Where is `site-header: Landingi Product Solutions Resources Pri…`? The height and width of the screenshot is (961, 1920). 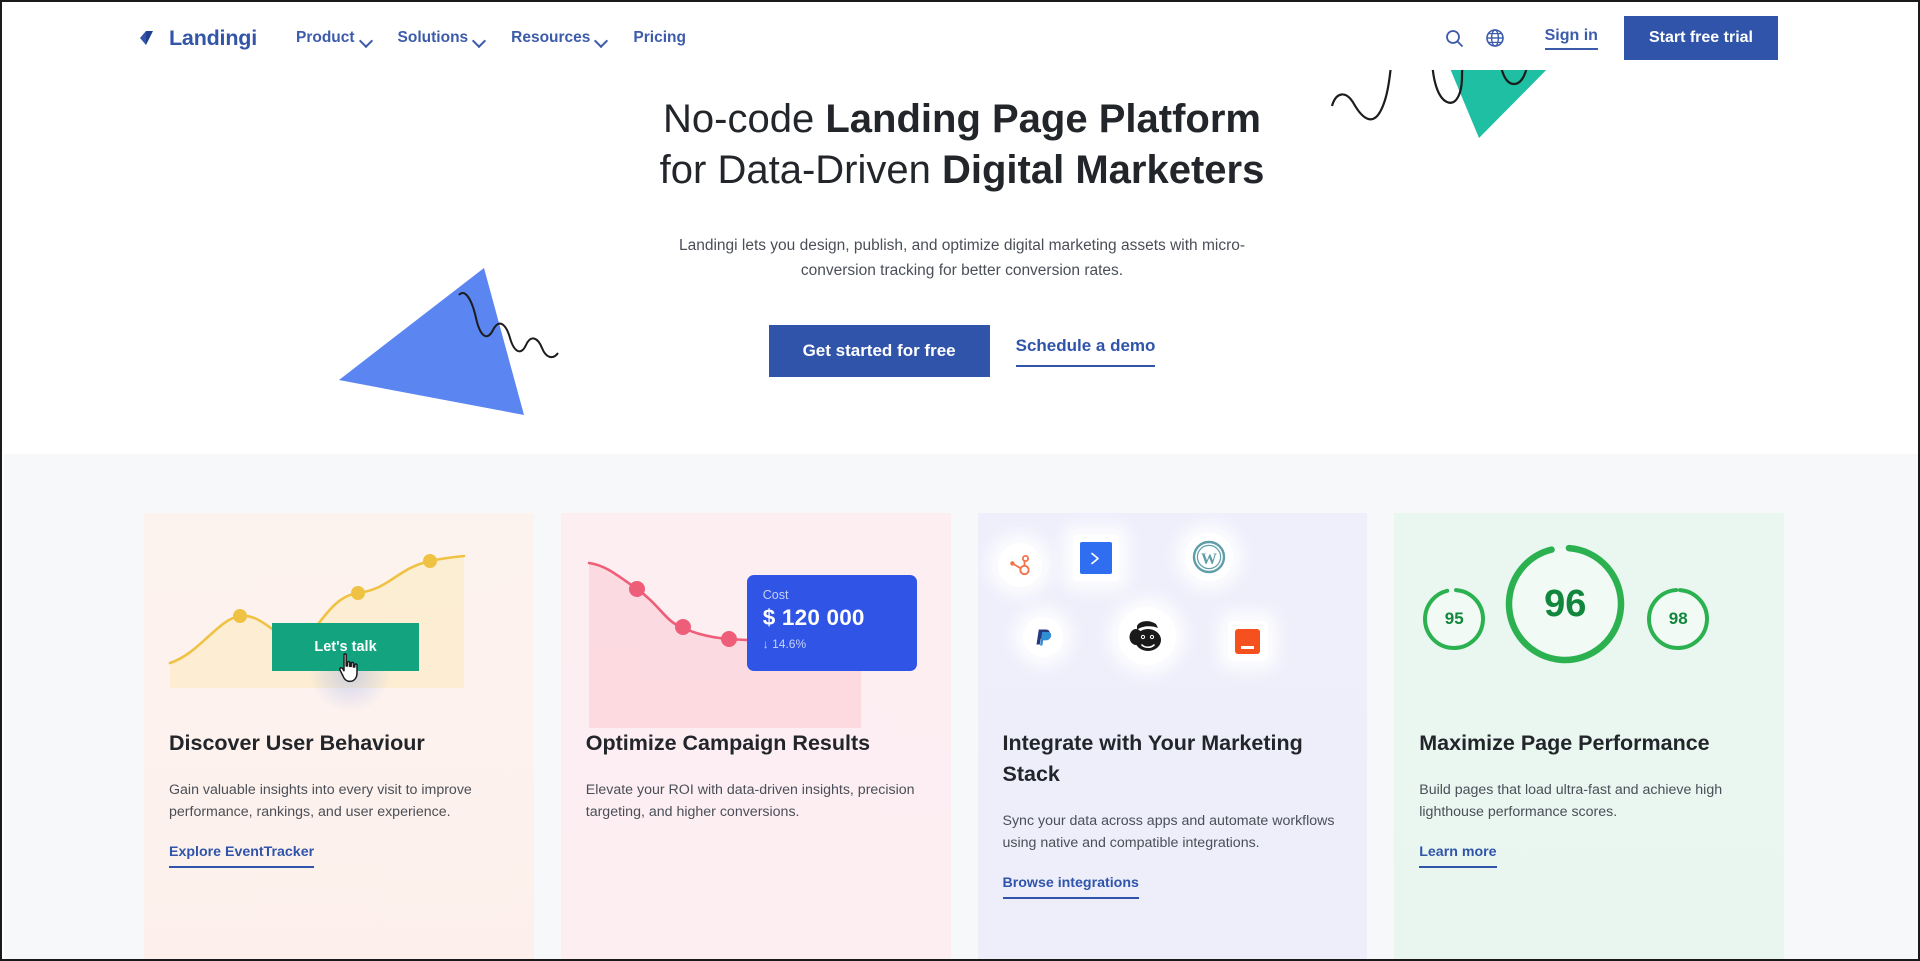
site-header: Landingi Product Solutions Resources Pri… is located at coordinates (960, 38).